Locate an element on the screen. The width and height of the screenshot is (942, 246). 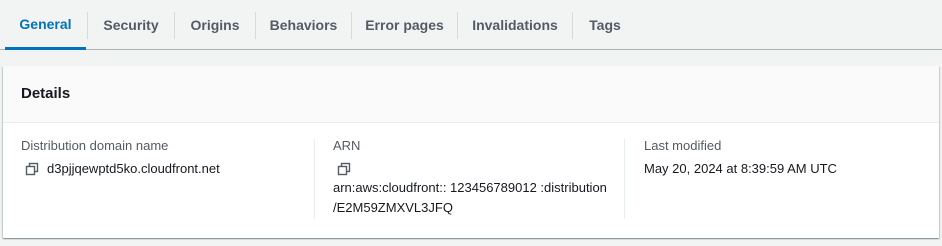
tab-behaviors: Behaviors is located at coordinates (303, 24).